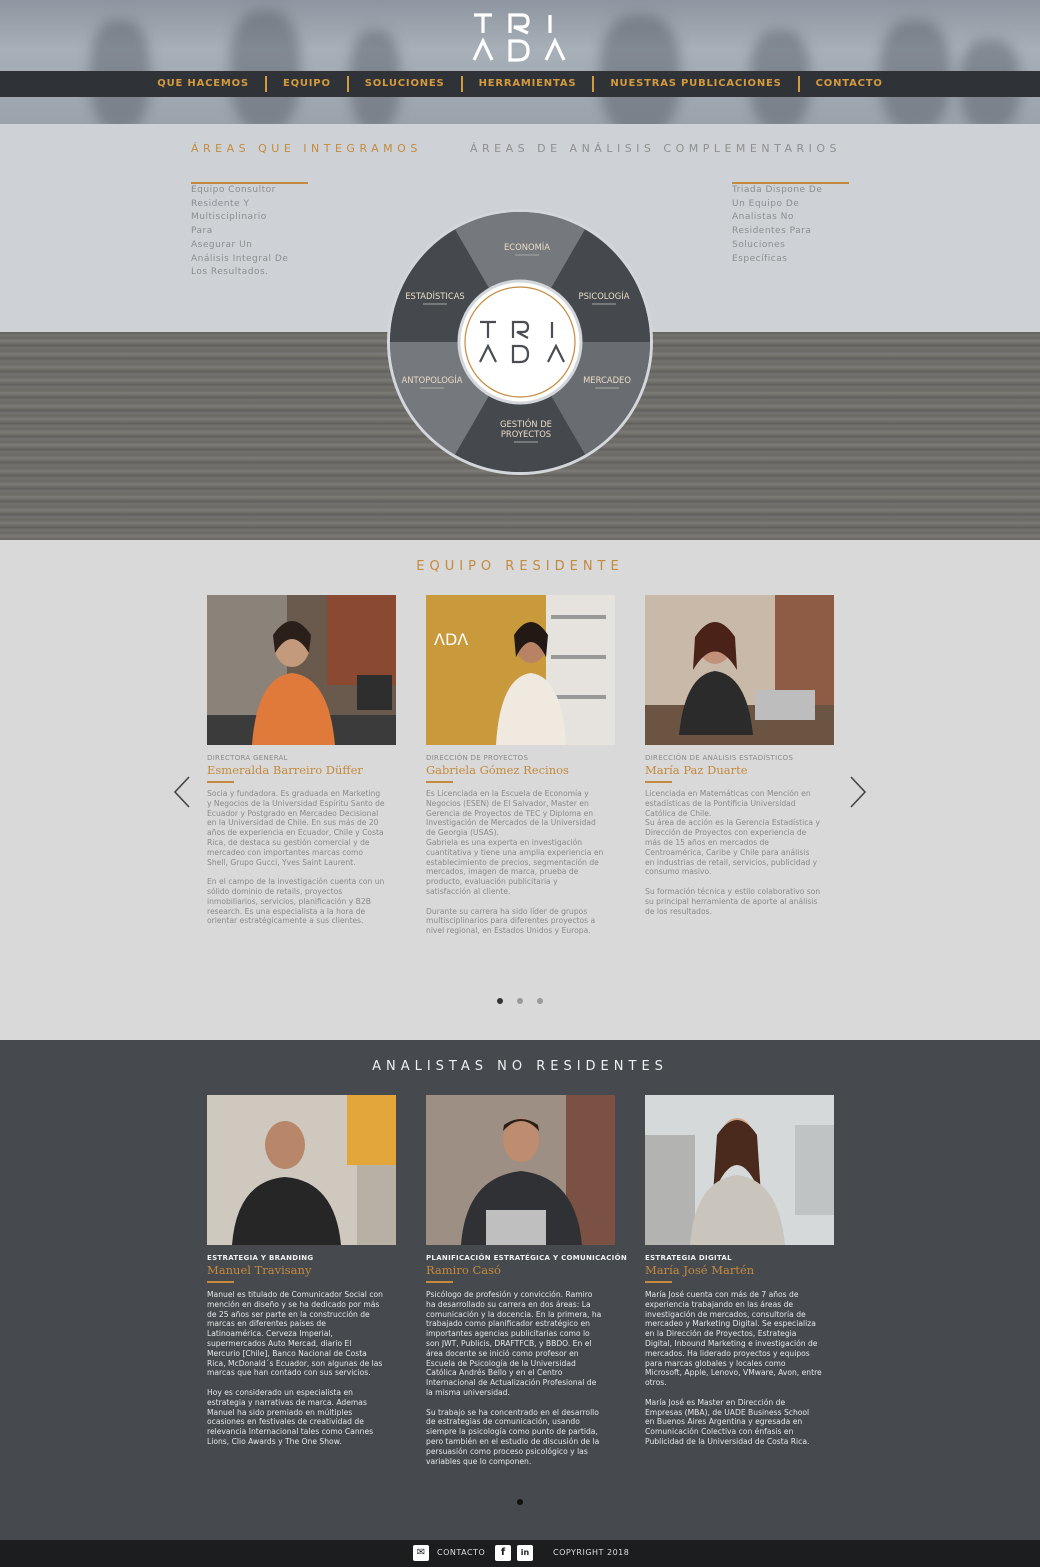 The image size is (1040, 1567). I want to click on wheel-label-proyectos: PROYECTOS, so click(526, 434).